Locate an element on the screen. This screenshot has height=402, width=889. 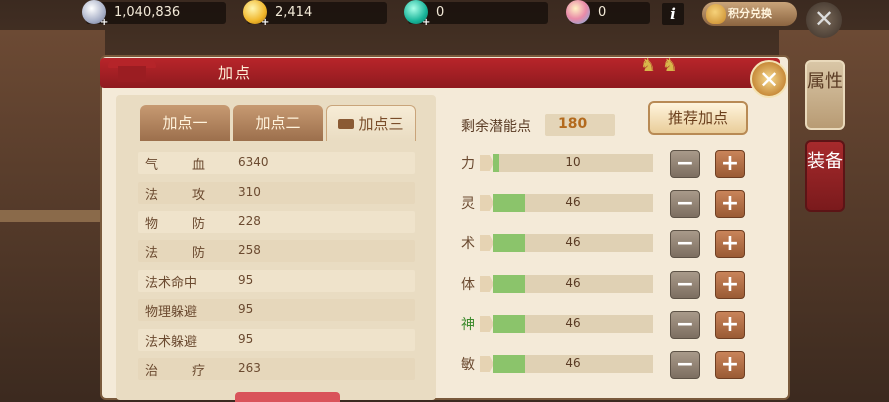
stat-value: 310 is located at coordinates (249, 192).